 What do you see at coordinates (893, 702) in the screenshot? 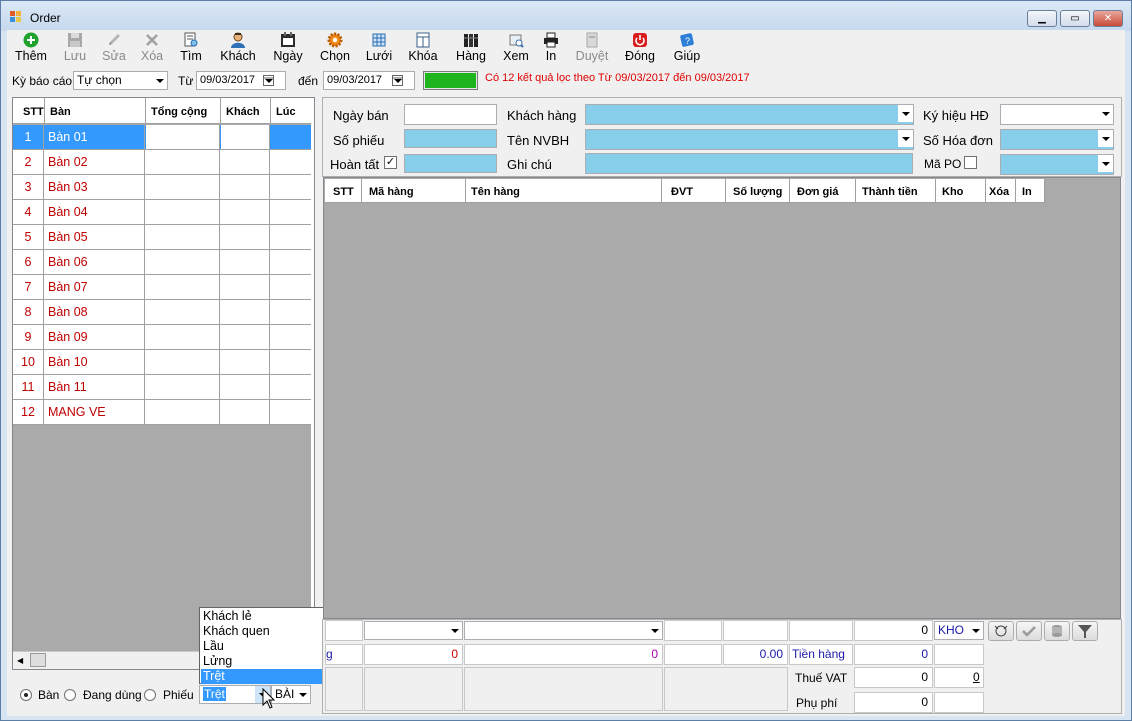
I see `phu-phi-value: 0` at bounding box center [893, 702].